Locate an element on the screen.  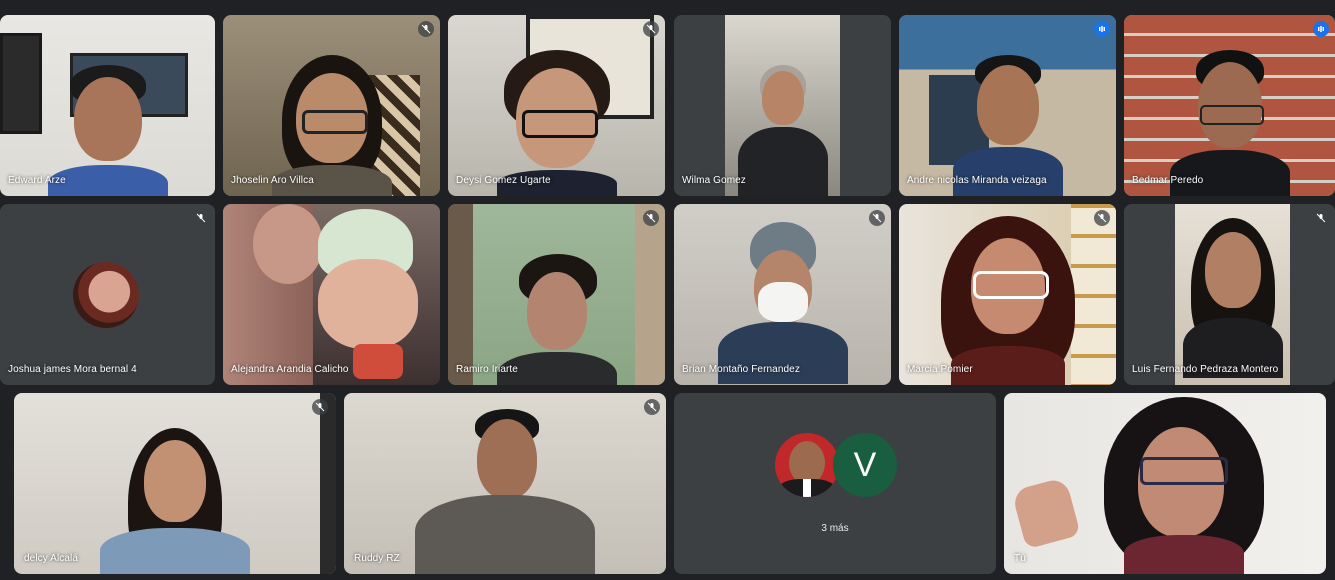
participant-tile-alejandra: Alejandra Arandia Calicho is located at coordinates (331, 294).